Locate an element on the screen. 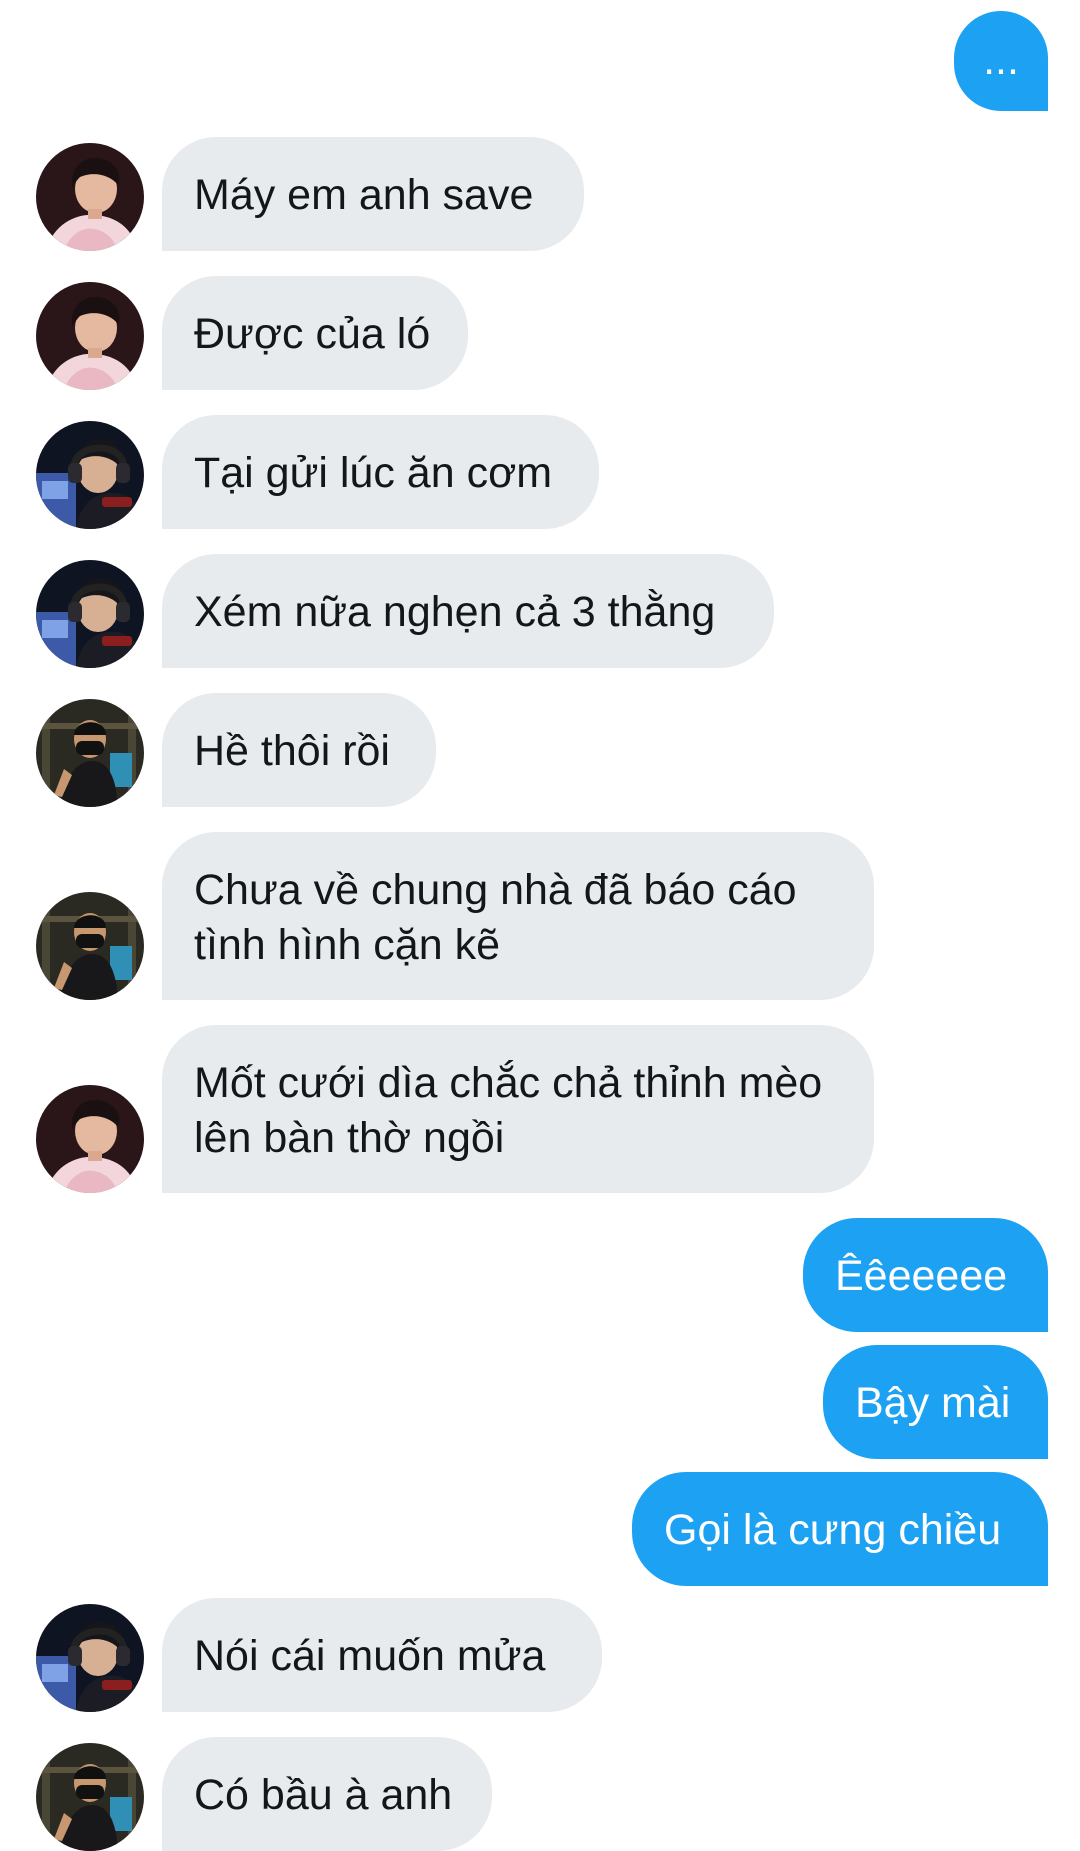 This screenshot has width=1080, height=1851. message-row-outgoing: Bậy mài is located at coordinates (540, 1402).